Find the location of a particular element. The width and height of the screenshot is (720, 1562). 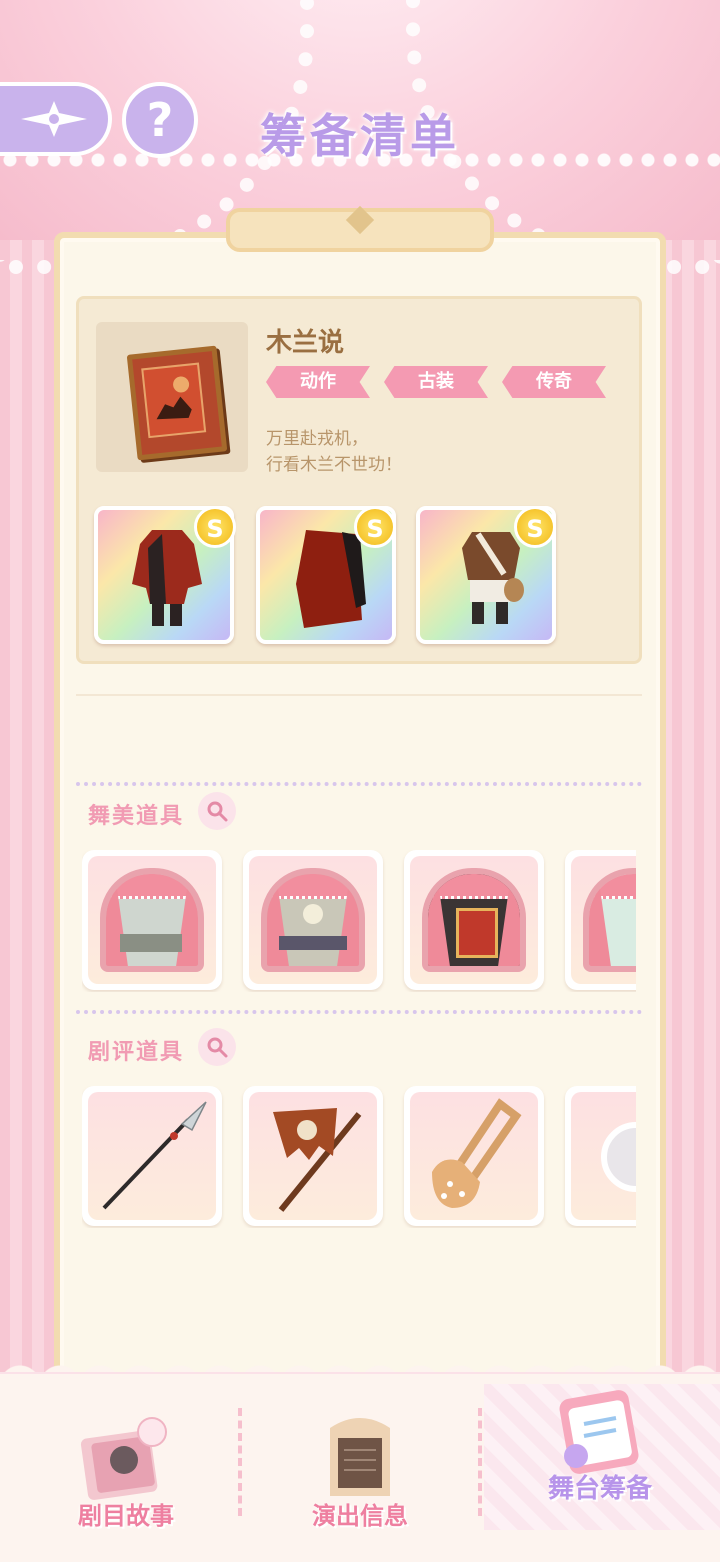

hall-scene-icon is located at coordinates (474, 920).